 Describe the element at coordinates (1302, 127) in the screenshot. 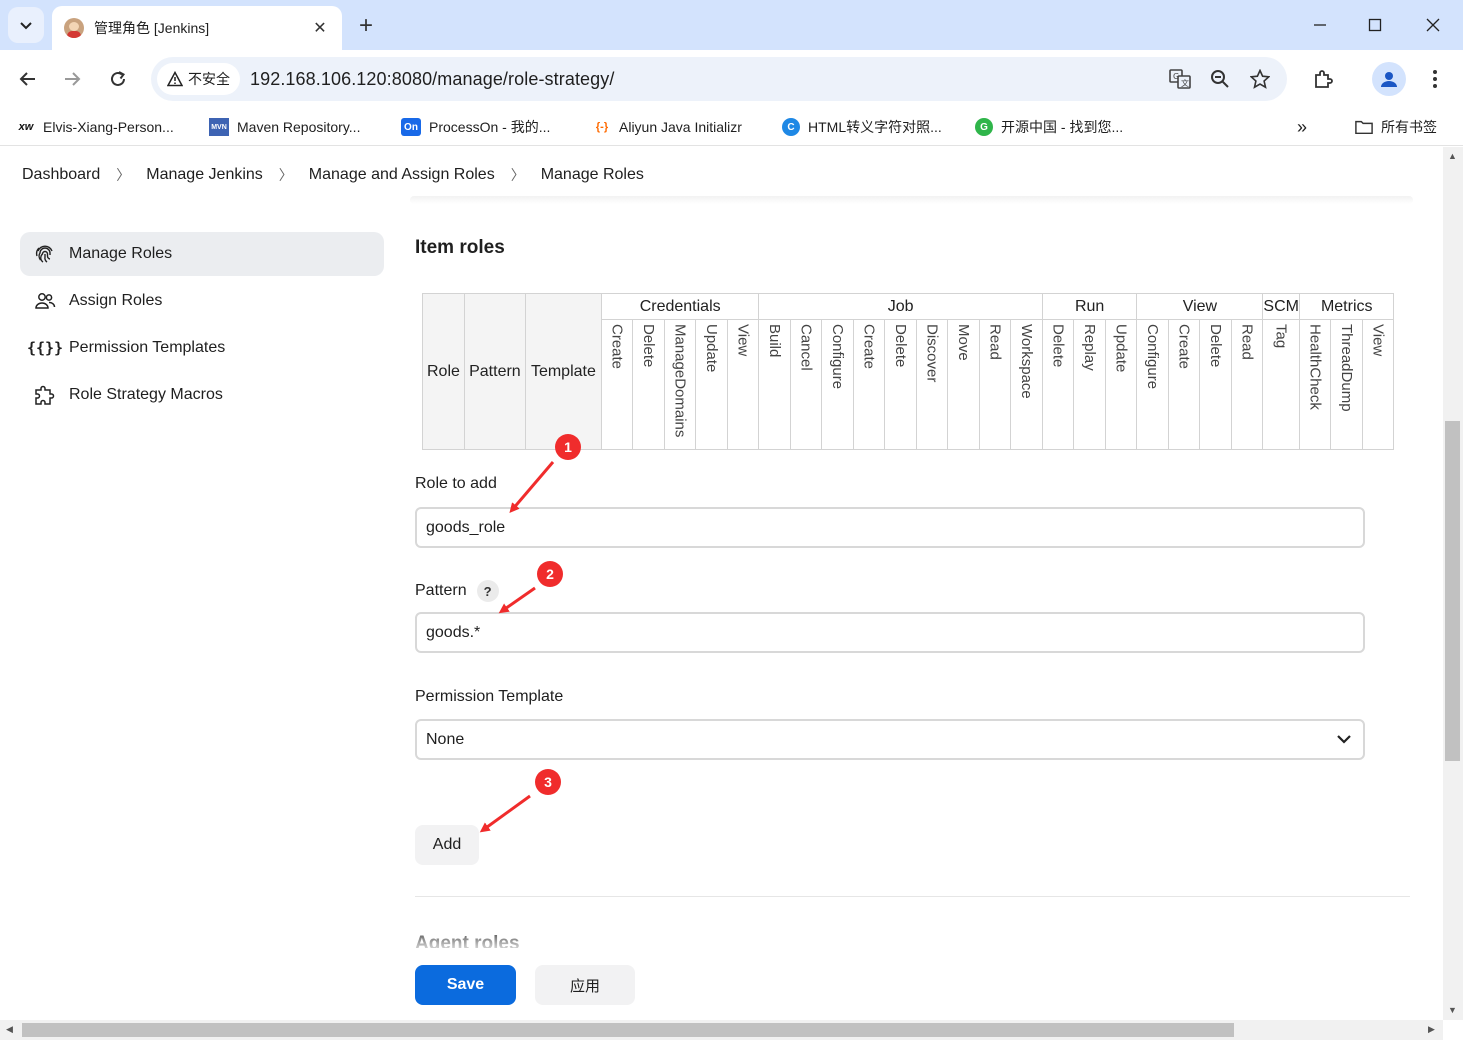

I see `bookmarks-overflow-button: »` at that location.